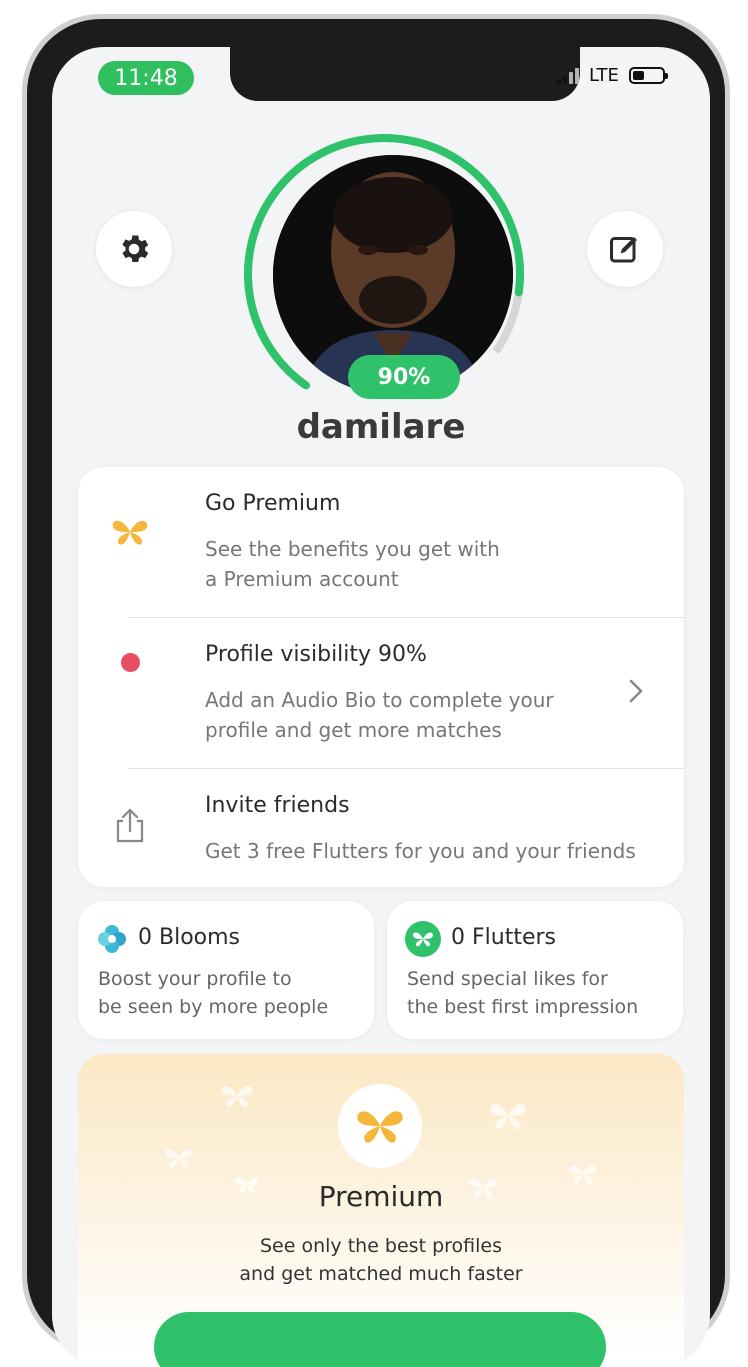  What do you see at coordinates (604, 75) in the screenshot?
I see `network-label: LTE` at bounding box center [604, 75].